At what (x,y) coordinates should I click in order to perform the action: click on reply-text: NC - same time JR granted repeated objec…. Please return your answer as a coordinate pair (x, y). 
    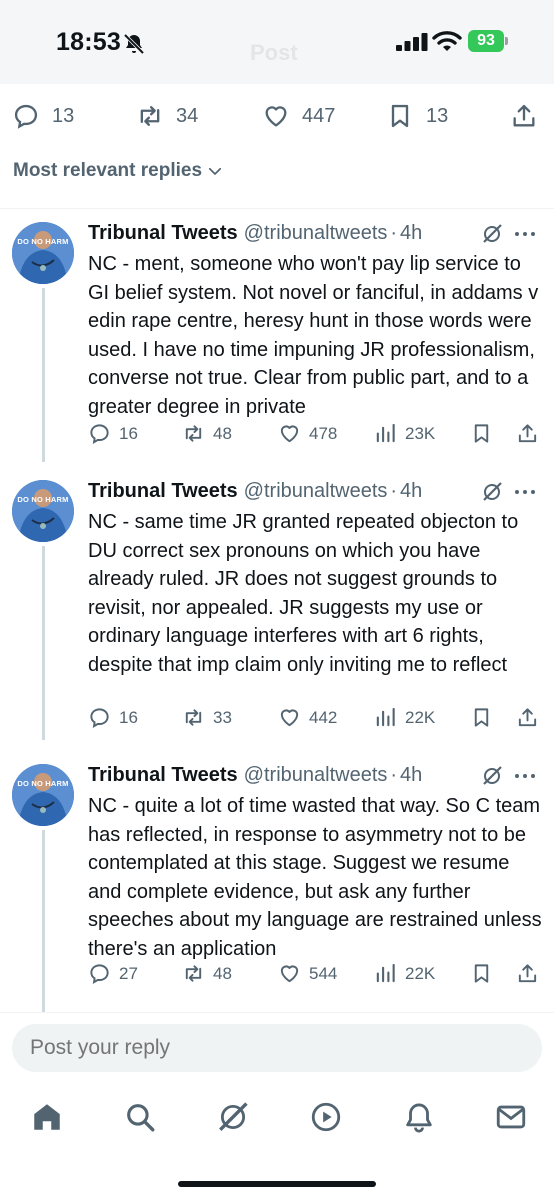
    Looking at the image, I should click on (303, 593).